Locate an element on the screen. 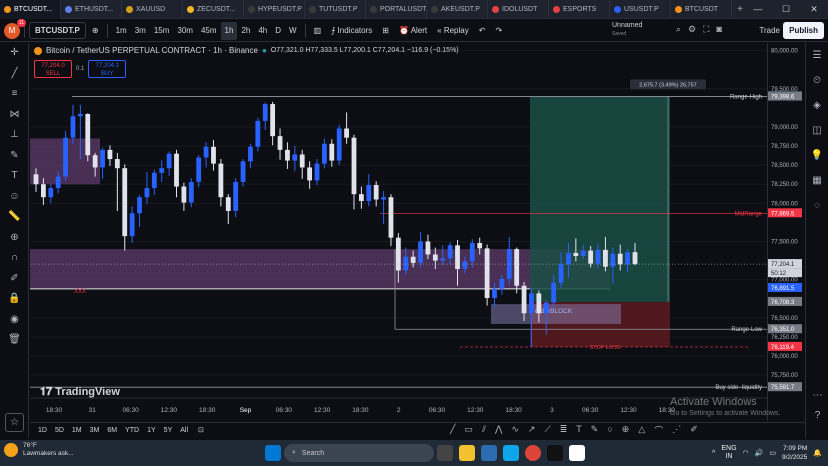 The width and height of the screenshot is (828, 466). interval-D: D is located at coordinates (278, 31).